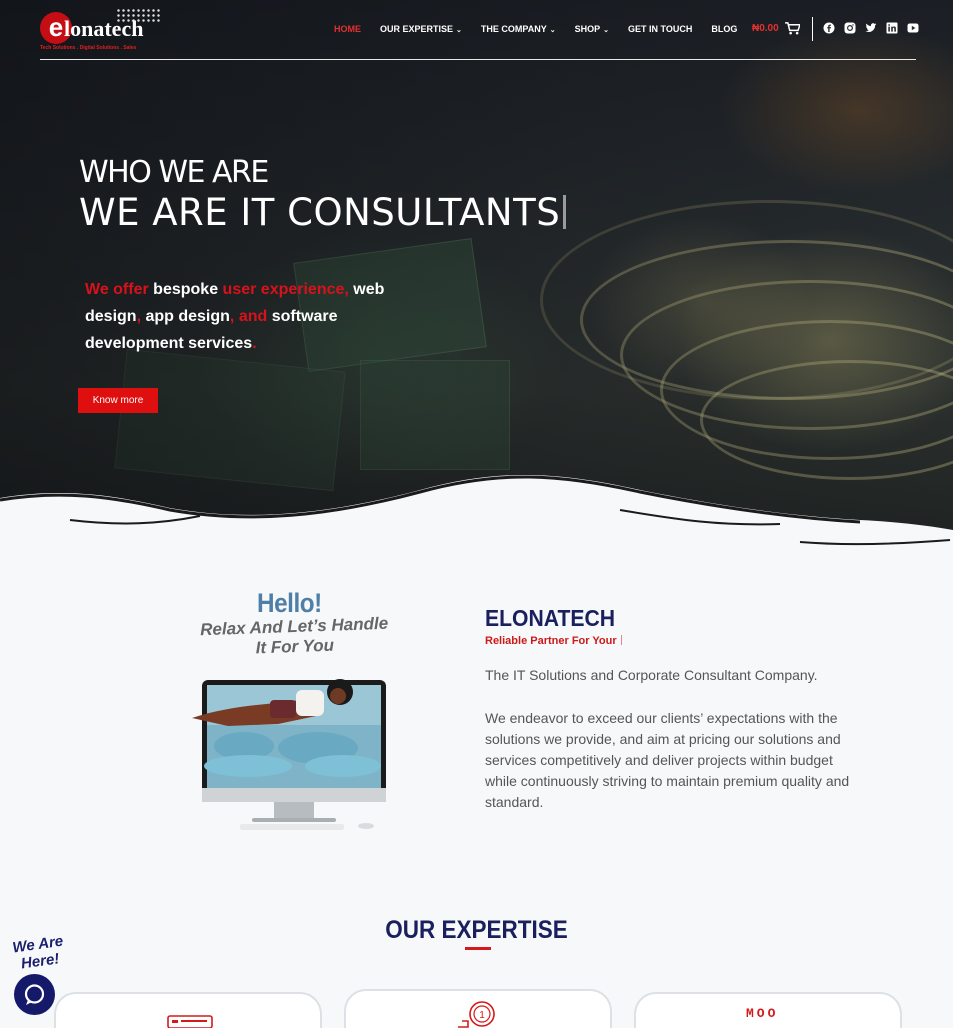 Image resolution: width=953 pixels, height=1028 pixels. Describe the element at coordinates (188, 1010) in the screenshot. I see `expertise-card` at that location.